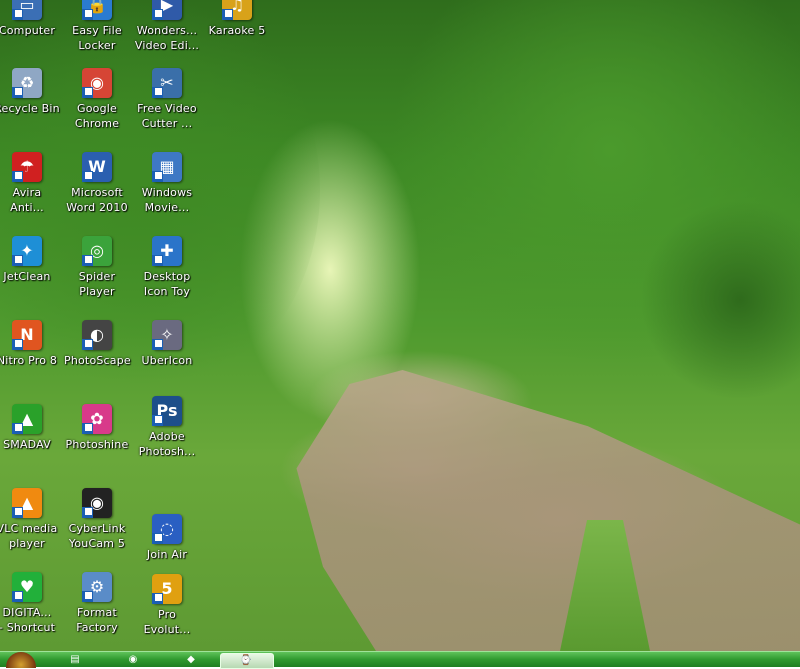  I want to click on desktop-icon-karaoke-5: ♫ Karaoke 5, so click(237, 19).